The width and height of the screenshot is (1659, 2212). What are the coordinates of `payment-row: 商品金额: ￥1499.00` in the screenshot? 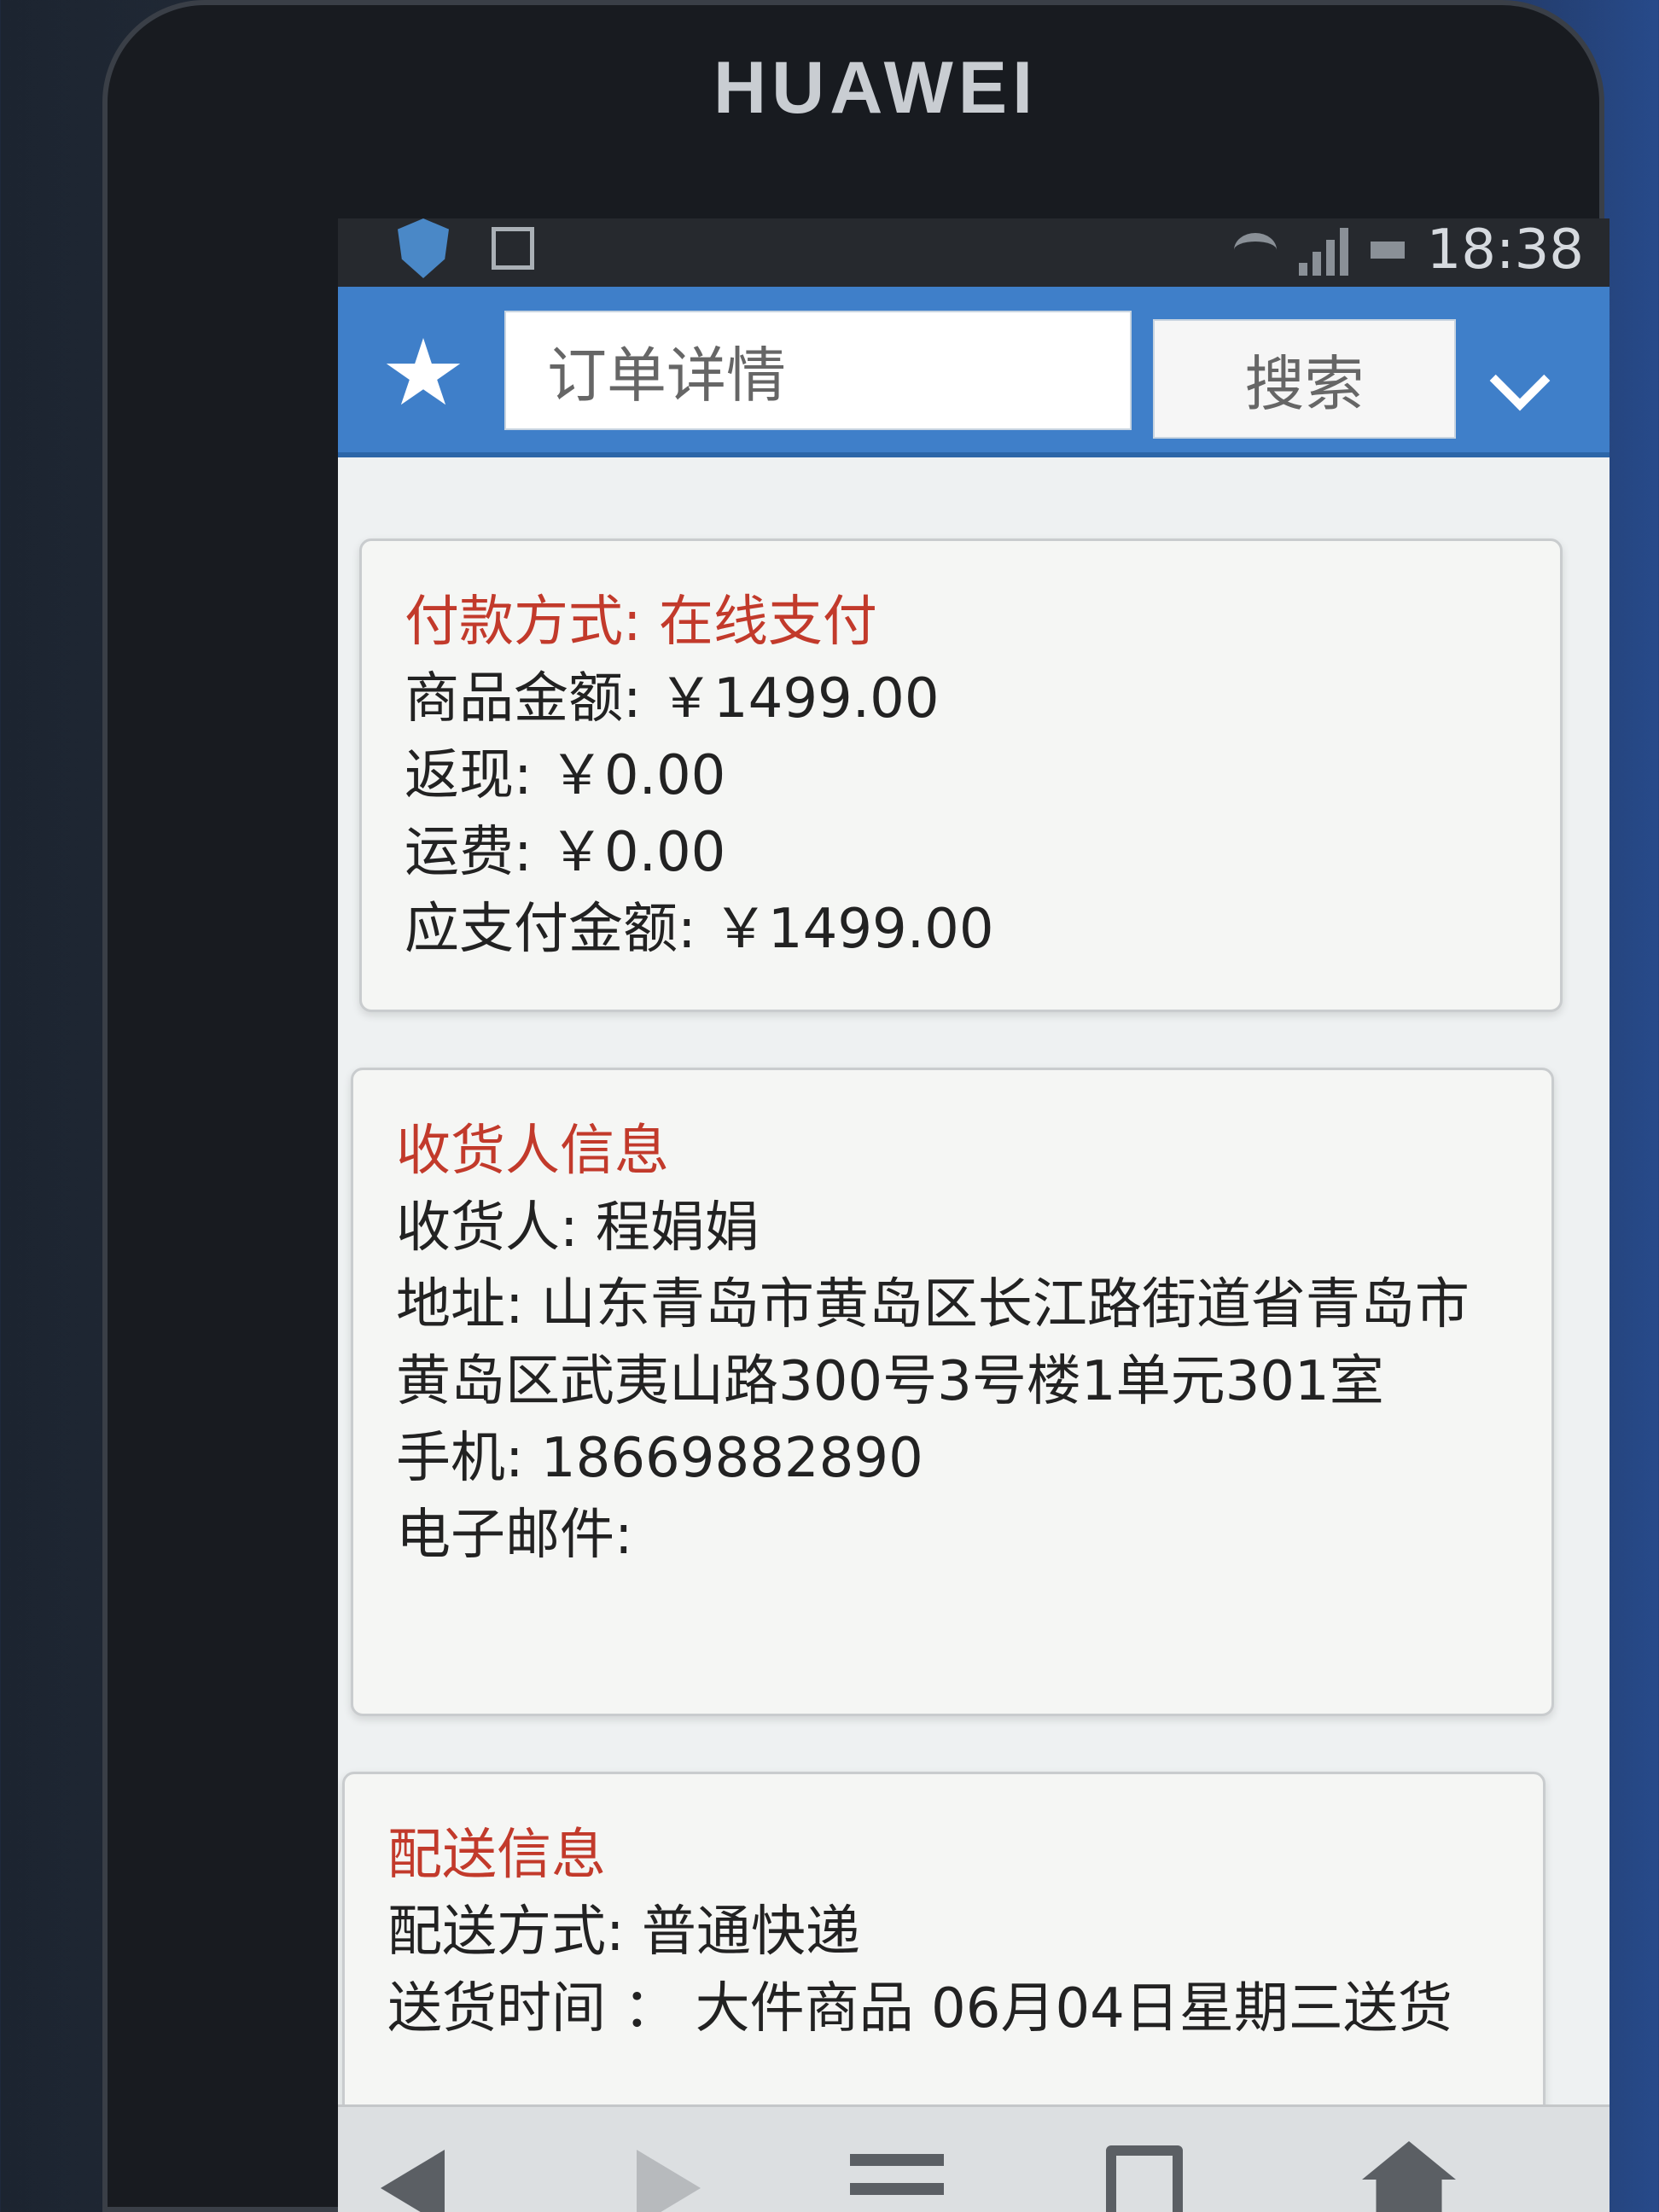 It's located at (672, 699).